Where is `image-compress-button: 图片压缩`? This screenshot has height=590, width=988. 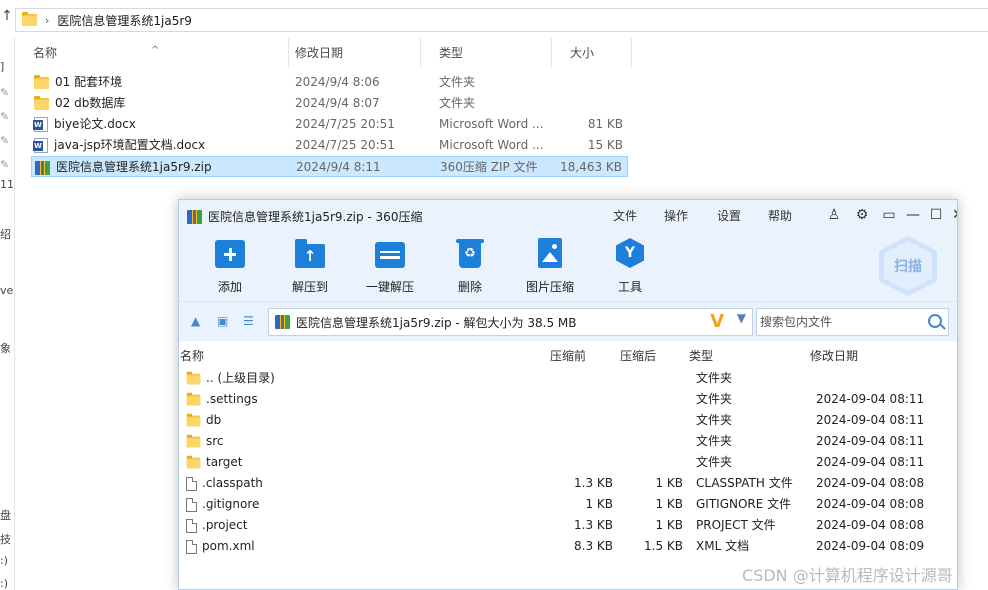 image-compress-button: 图片压缩 is located at coordinates (550, 267).